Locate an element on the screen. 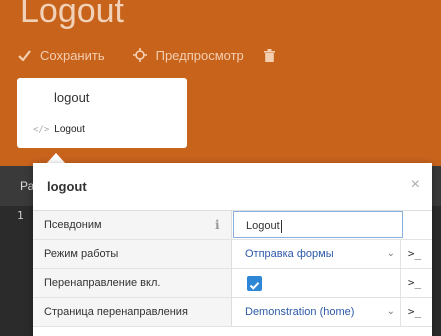 This screenshot has width=441, height=336. element-popup: logout </> Logout is located at coordinates (102, 113).